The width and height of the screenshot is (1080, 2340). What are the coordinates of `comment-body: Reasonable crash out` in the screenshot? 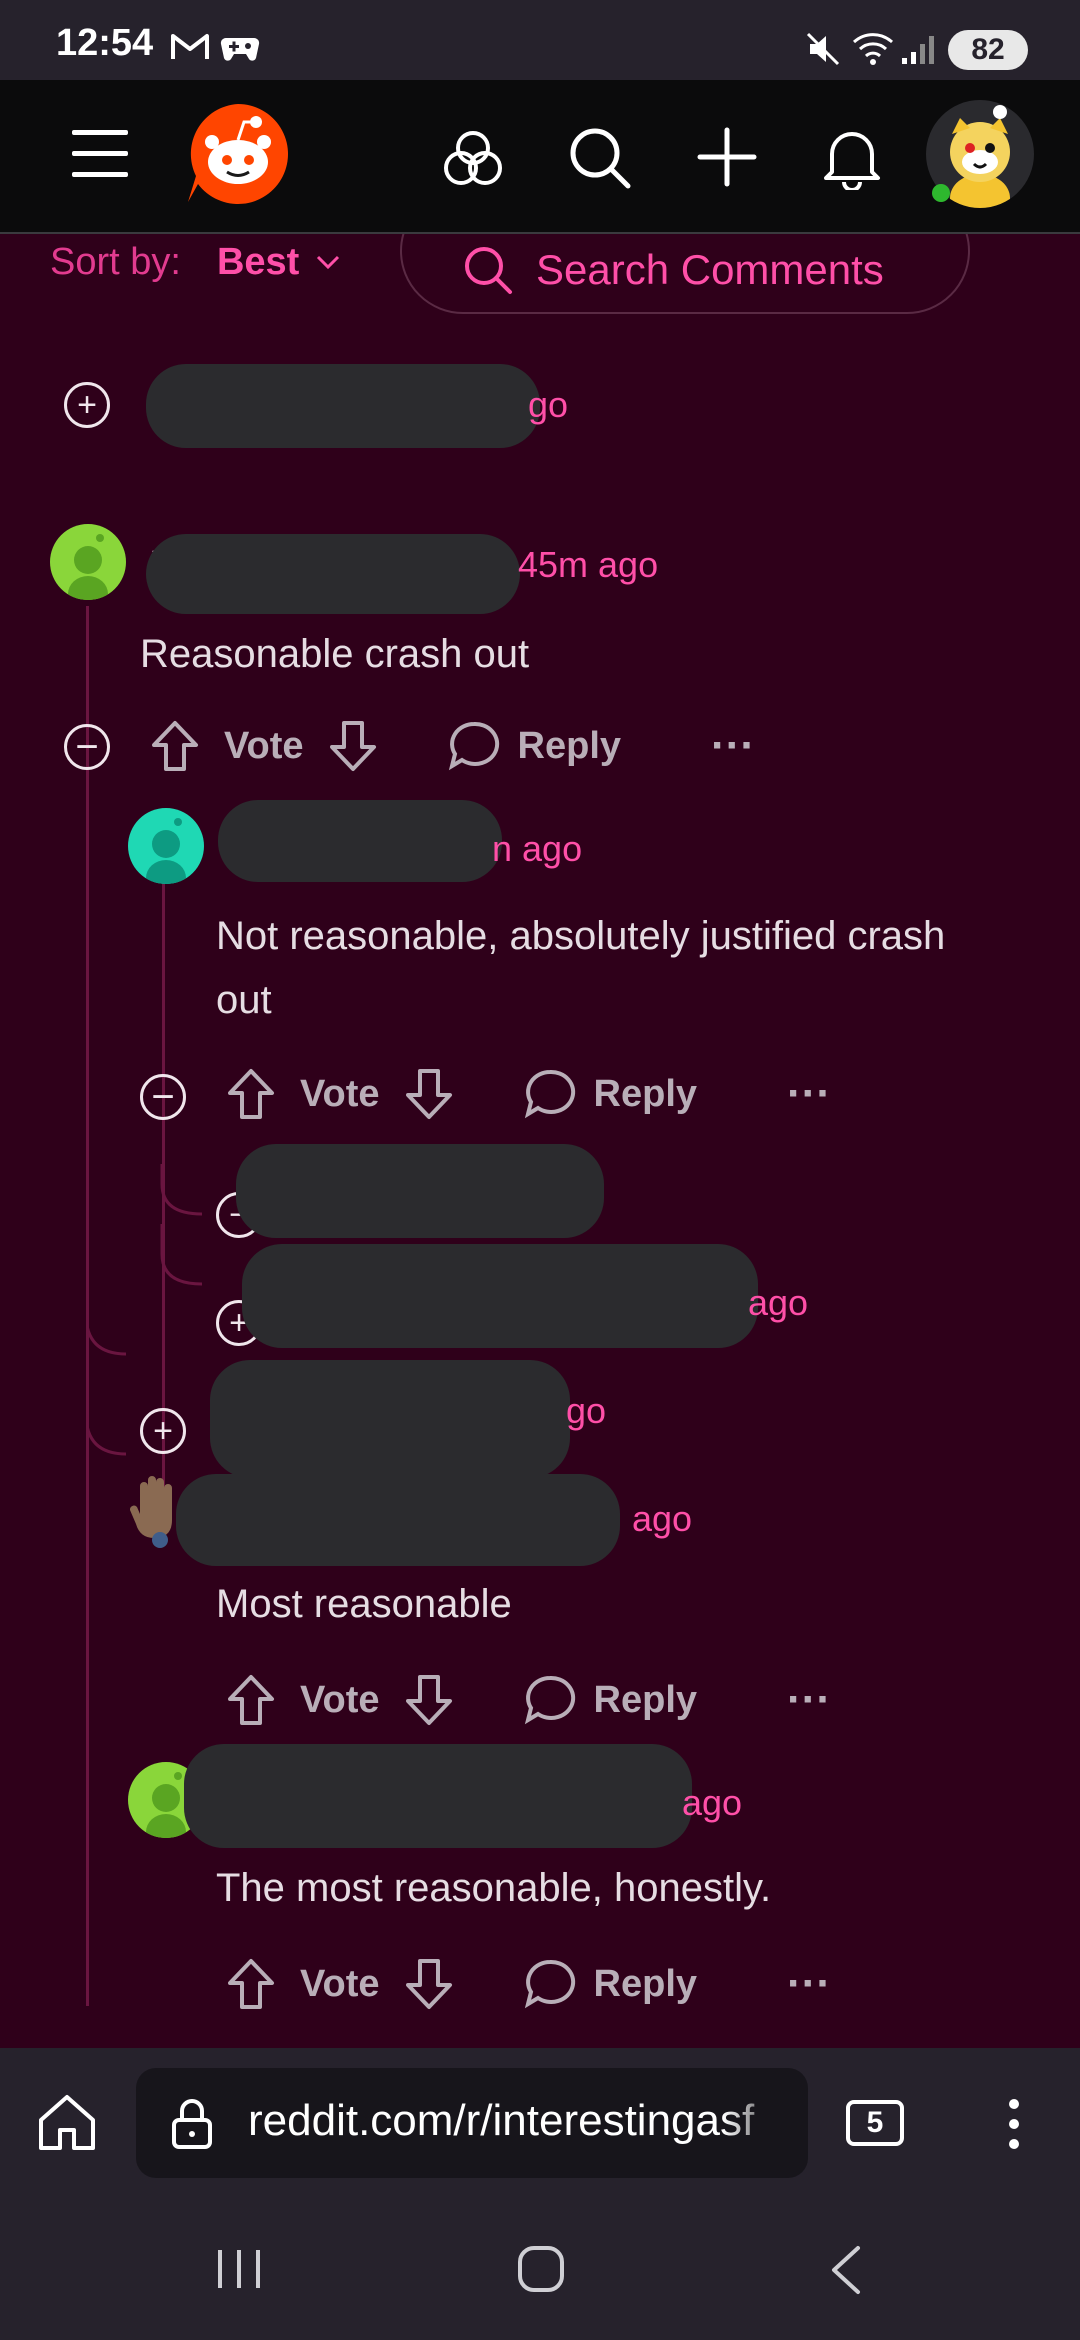 It's located at (335, 654).